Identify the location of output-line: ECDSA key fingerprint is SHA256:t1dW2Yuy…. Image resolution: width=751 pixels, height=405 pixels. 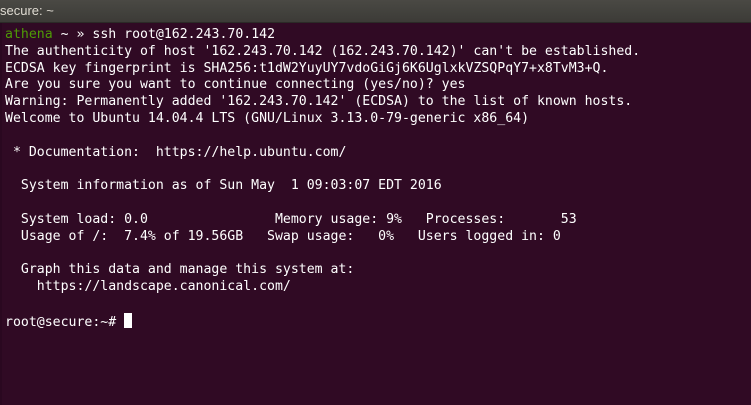
(307, 68).